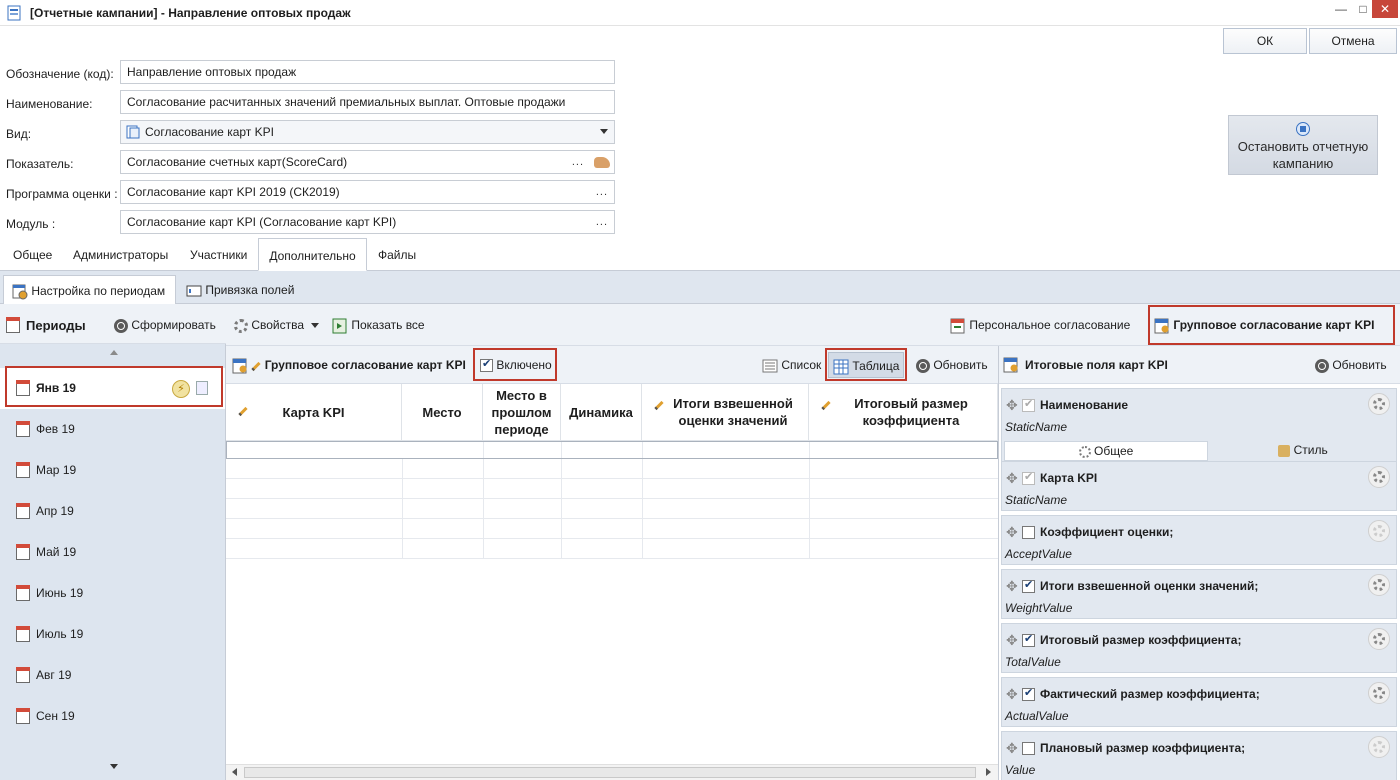  I want to click on stop-campaign-button: Остановить отчетную кампанию, so click(1303, 145).